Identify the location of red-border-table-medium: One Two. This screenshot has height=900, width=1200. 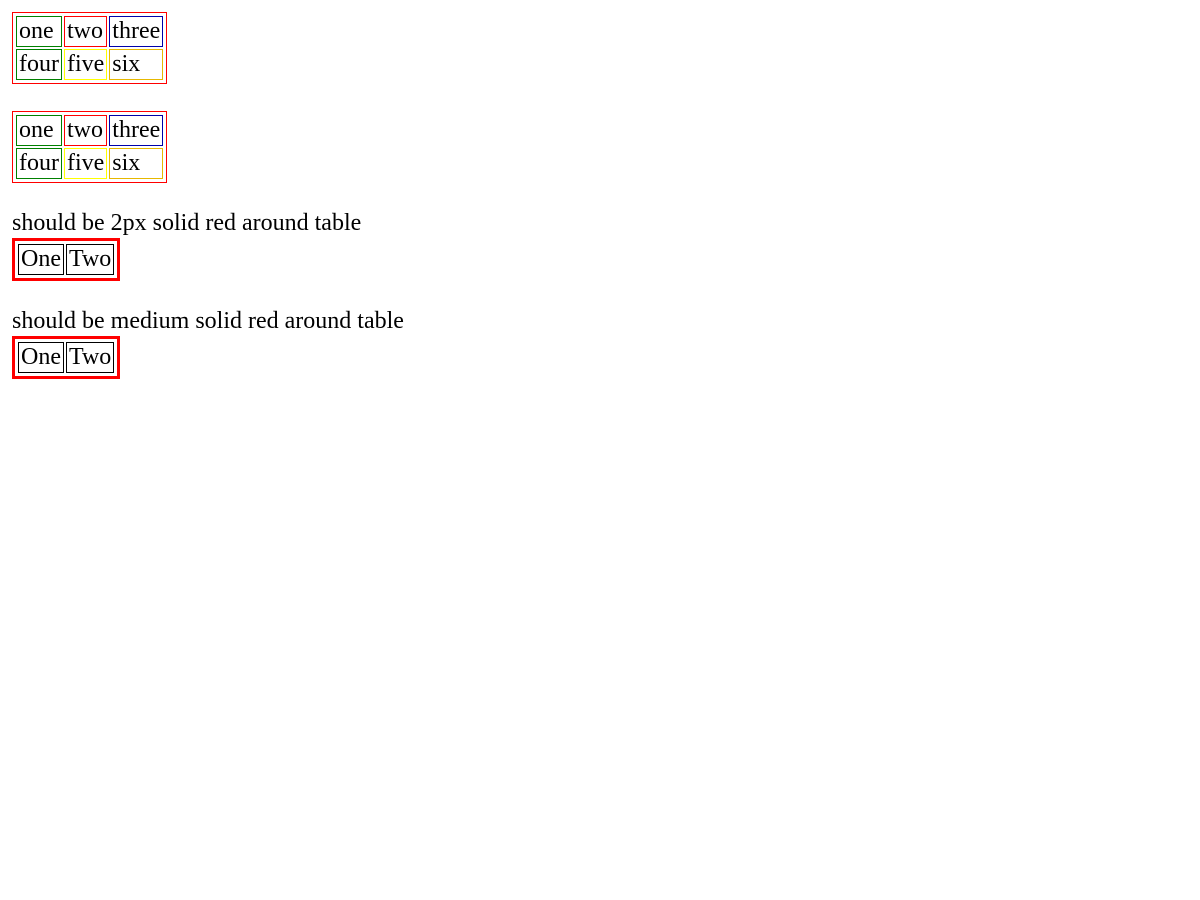
(66, 357).